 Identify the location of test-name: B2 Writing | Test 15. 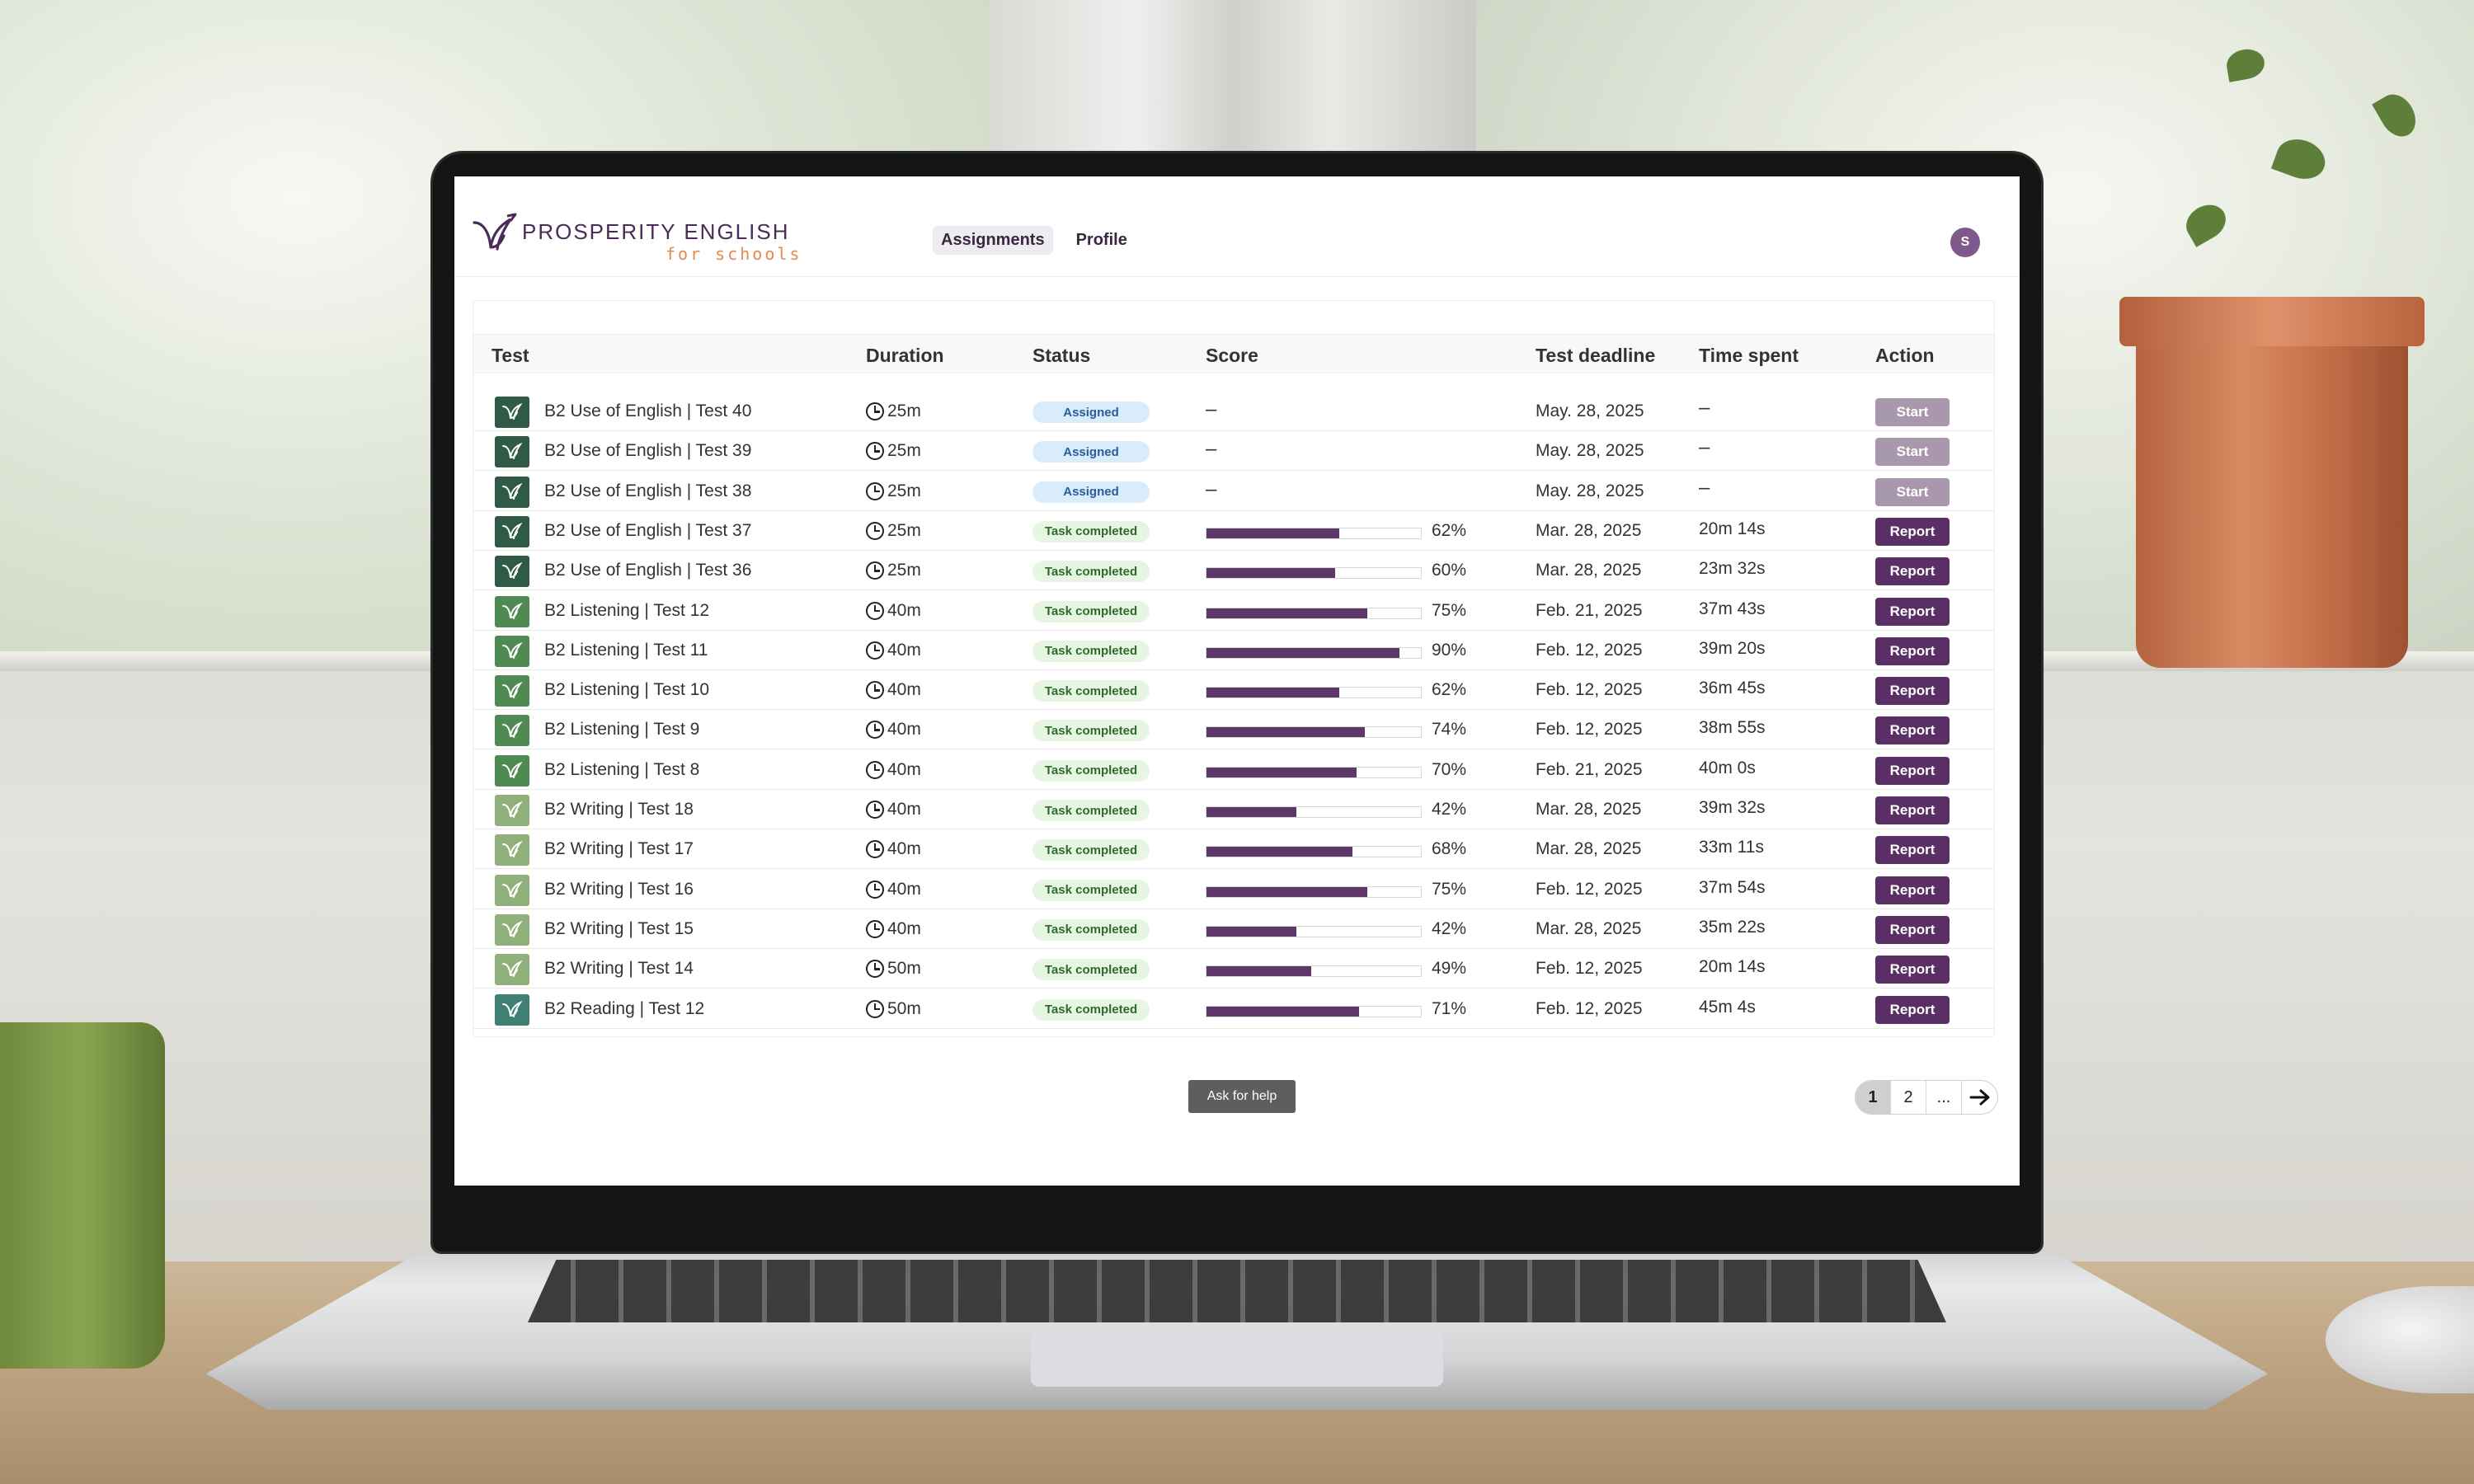
(619, 929).